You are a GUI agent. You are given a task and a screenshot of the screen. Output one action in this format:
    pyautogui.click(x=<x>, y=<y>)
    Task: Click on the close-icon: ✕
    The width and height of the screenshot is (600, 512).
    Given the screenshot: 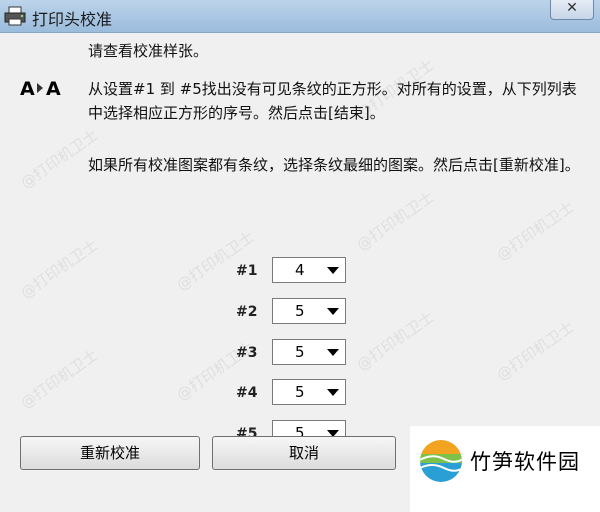 What is the action you would take?
    pyautogui.click(x=572, y=8)
    